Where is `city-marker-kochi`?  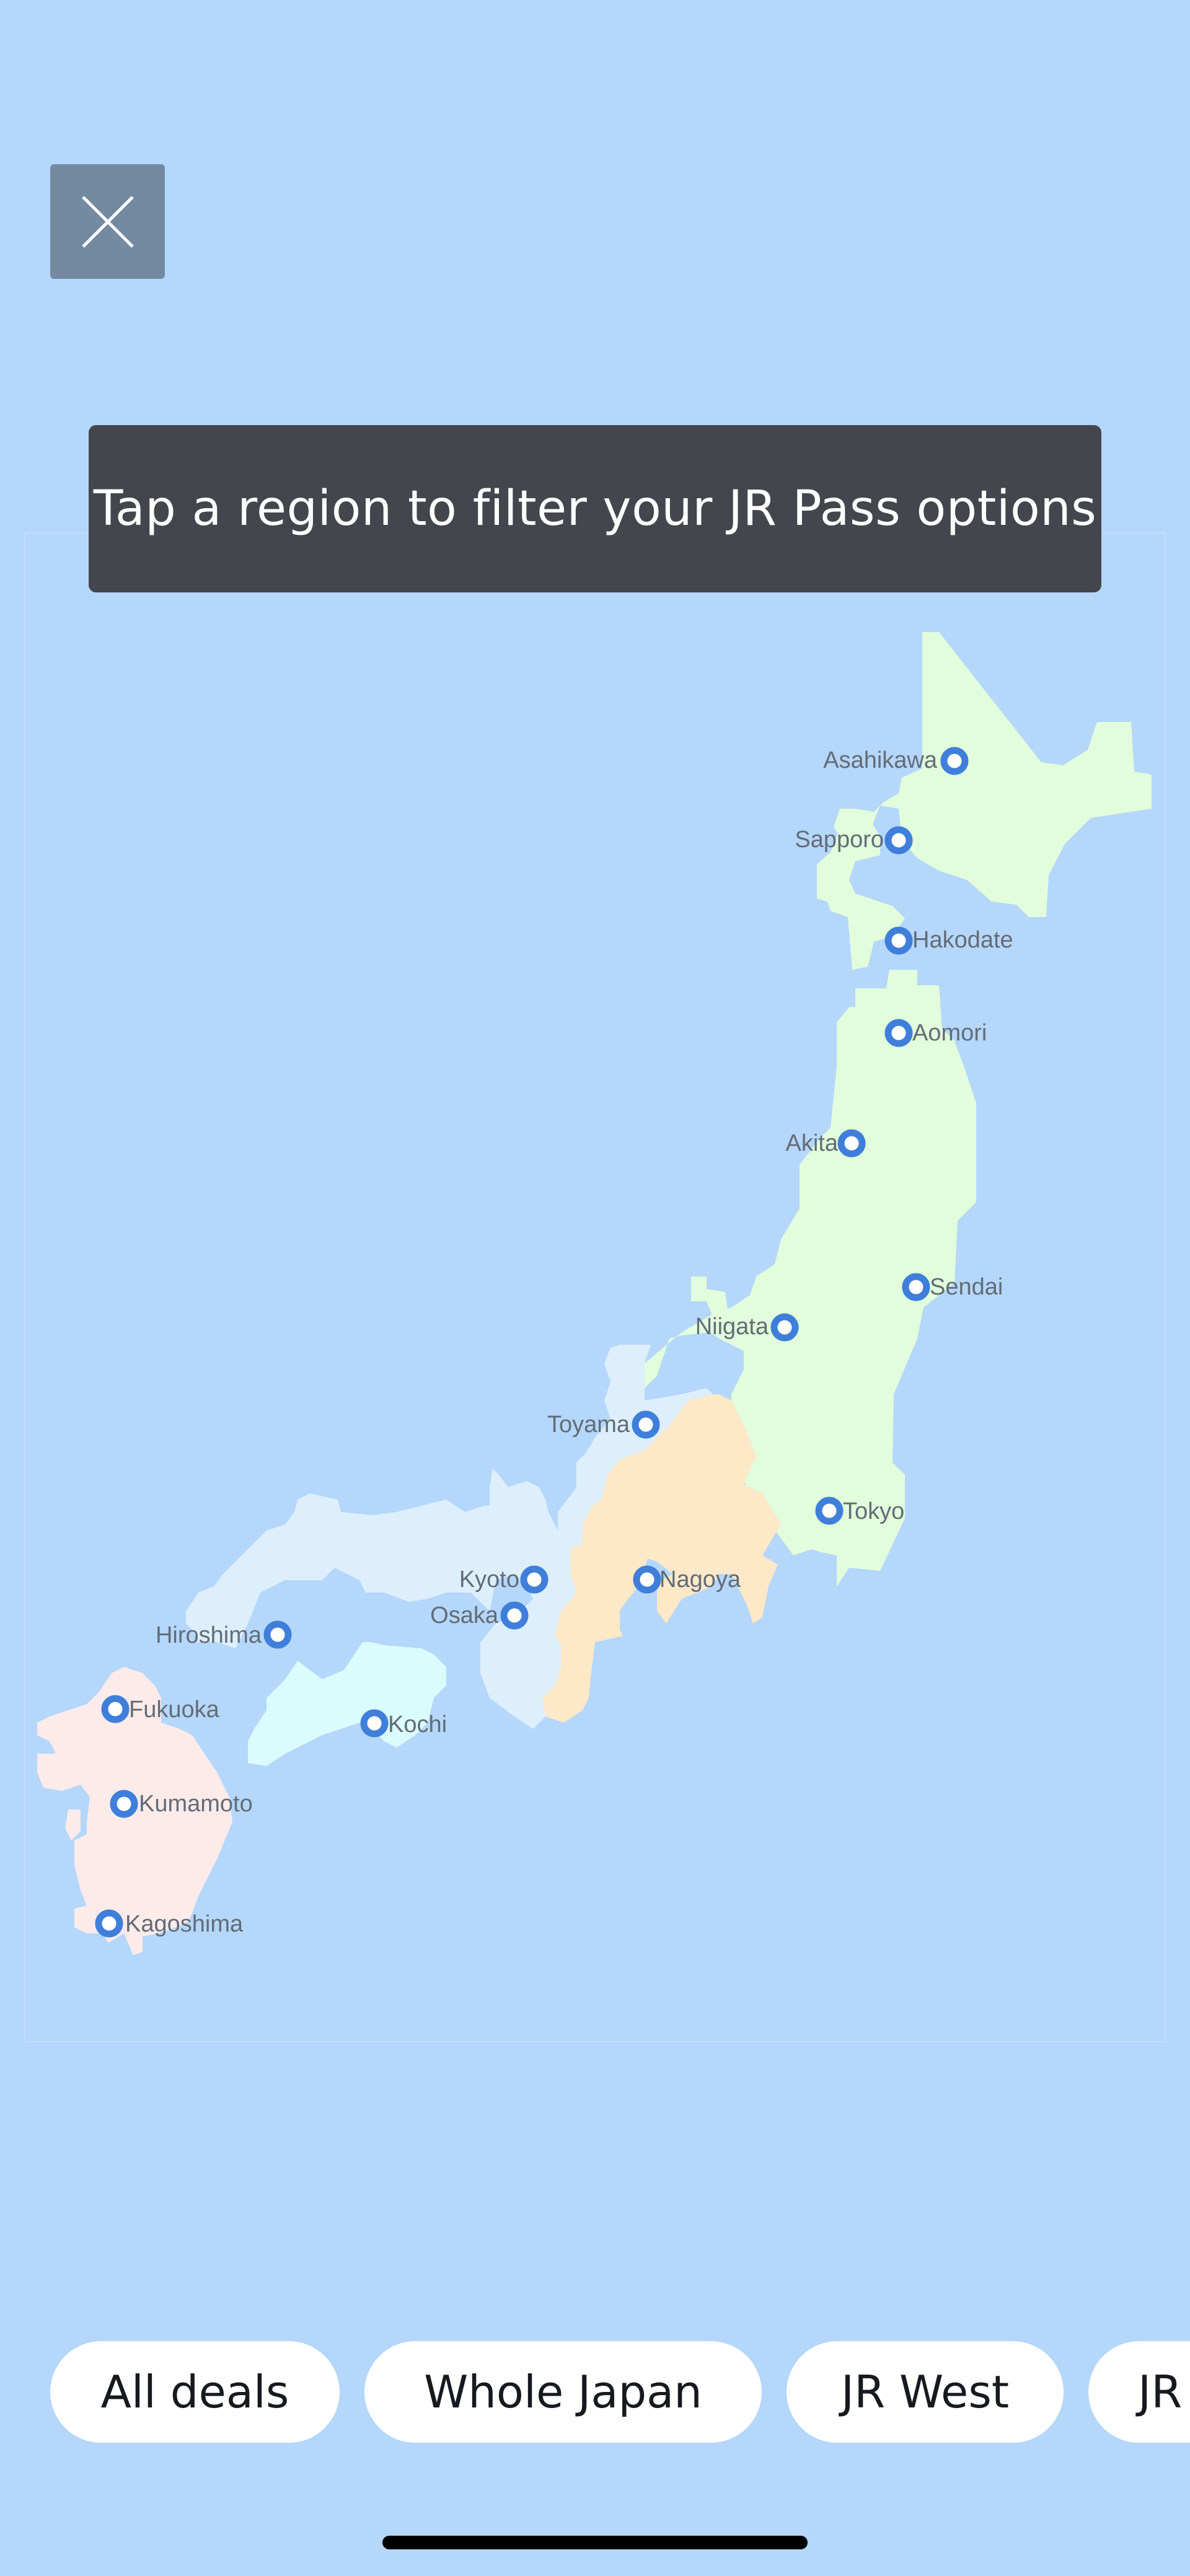
city-marker-kochi is located at coordinates (374, 1723).